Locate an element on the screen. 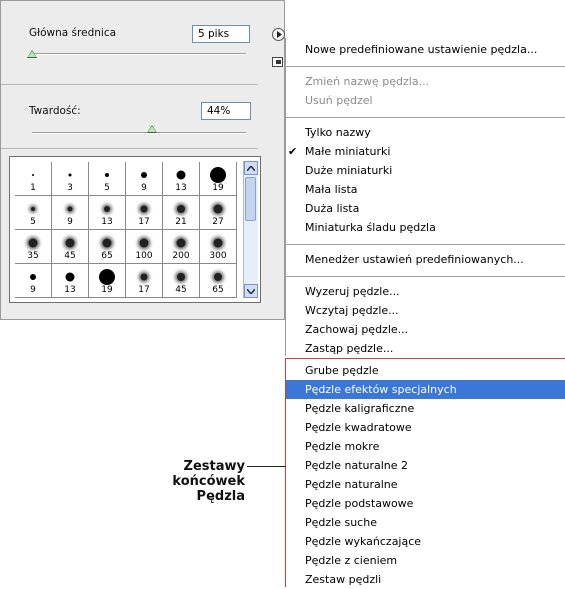 The image size is (565, 589). hardness-label: Twardość: is located at coordinates (55, 111).